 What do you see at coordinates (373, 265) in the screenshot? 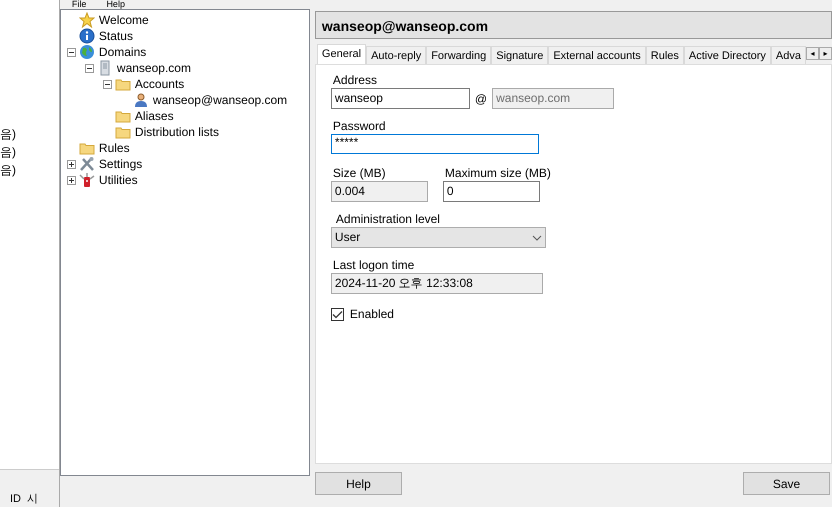
I see `field-label: Last logon time` at bounding box center [373, 265].